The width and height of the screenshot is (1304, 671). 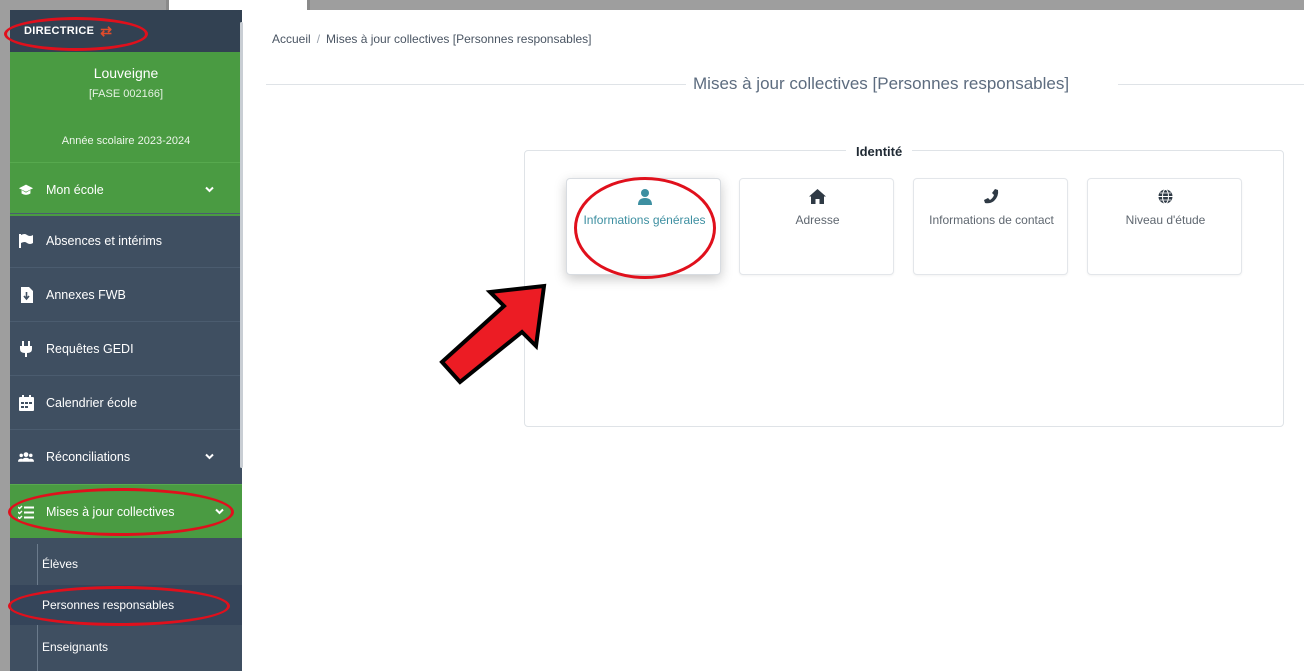 I want to click on school-name: Louveigne, so click(x=126, y=73).